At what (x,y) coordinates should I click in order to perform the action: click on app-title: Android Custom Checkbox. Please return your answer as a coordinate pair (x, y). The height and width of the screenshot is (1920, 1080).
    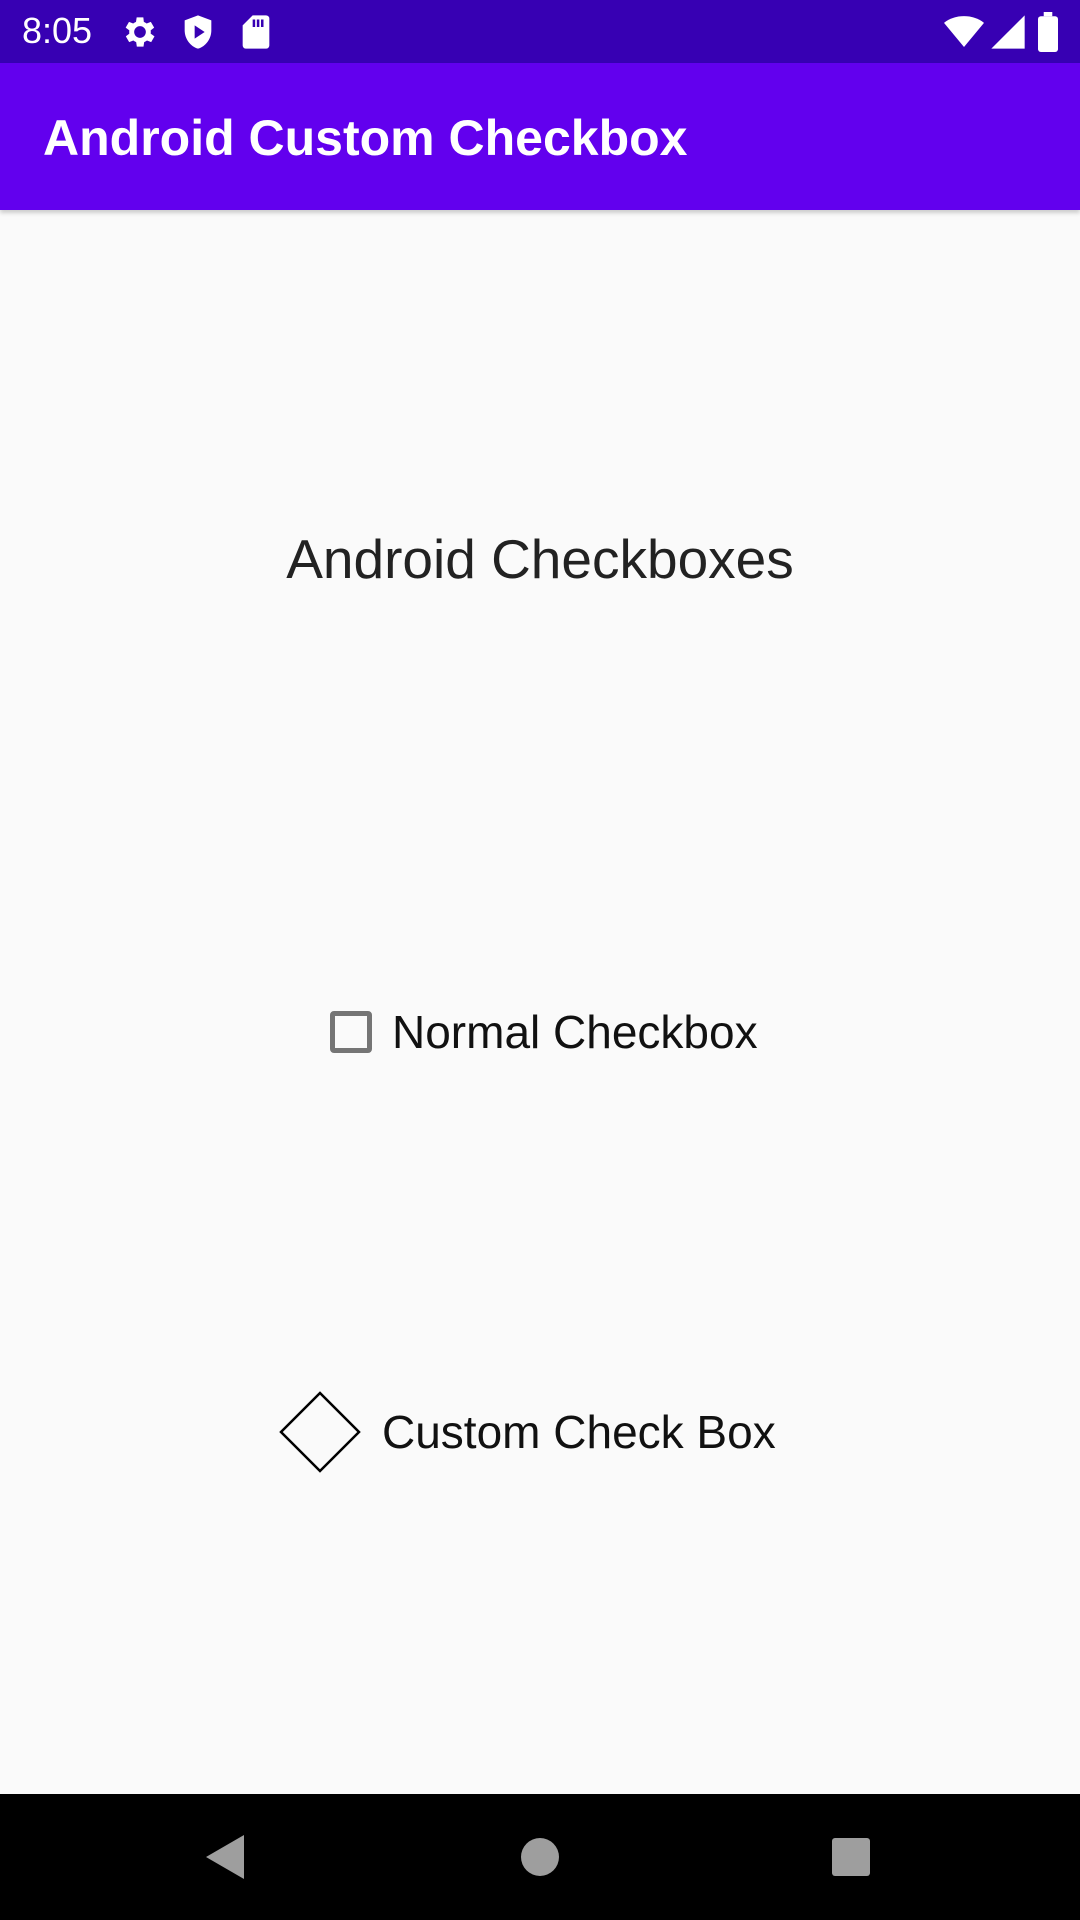
    Looking at the image, I should click on (365, 138).